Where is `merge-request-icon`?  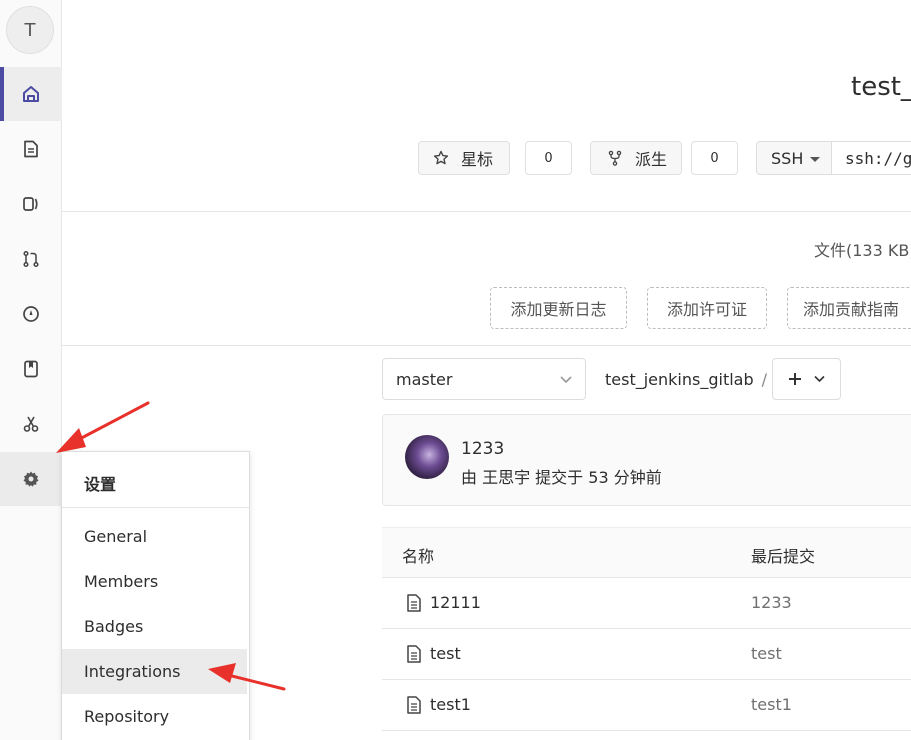 merge-request-icon is located at coordinates (31, 259).